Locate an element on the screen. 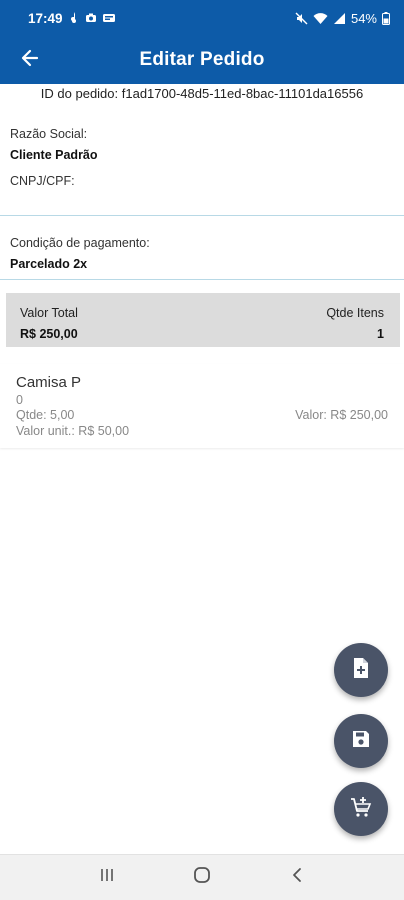 The image size is (404, 900). save-icon is located at coordinates (361, 741).